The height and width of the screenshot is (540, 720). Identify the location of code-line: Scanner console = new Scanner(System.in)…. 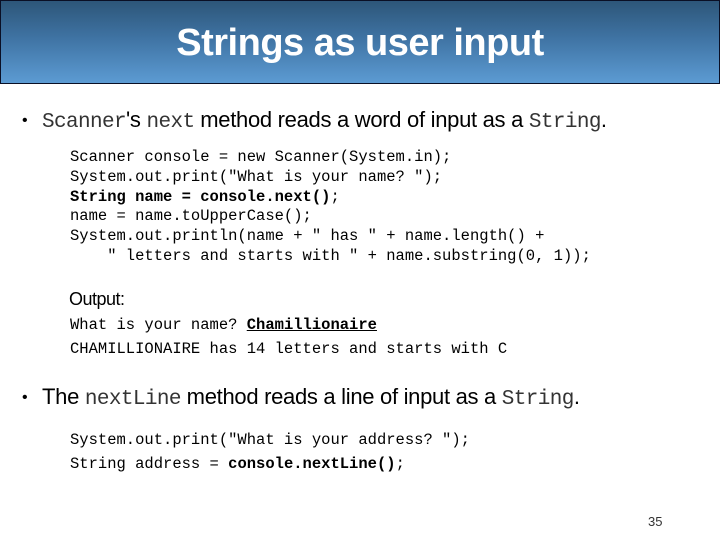
(330, 158).